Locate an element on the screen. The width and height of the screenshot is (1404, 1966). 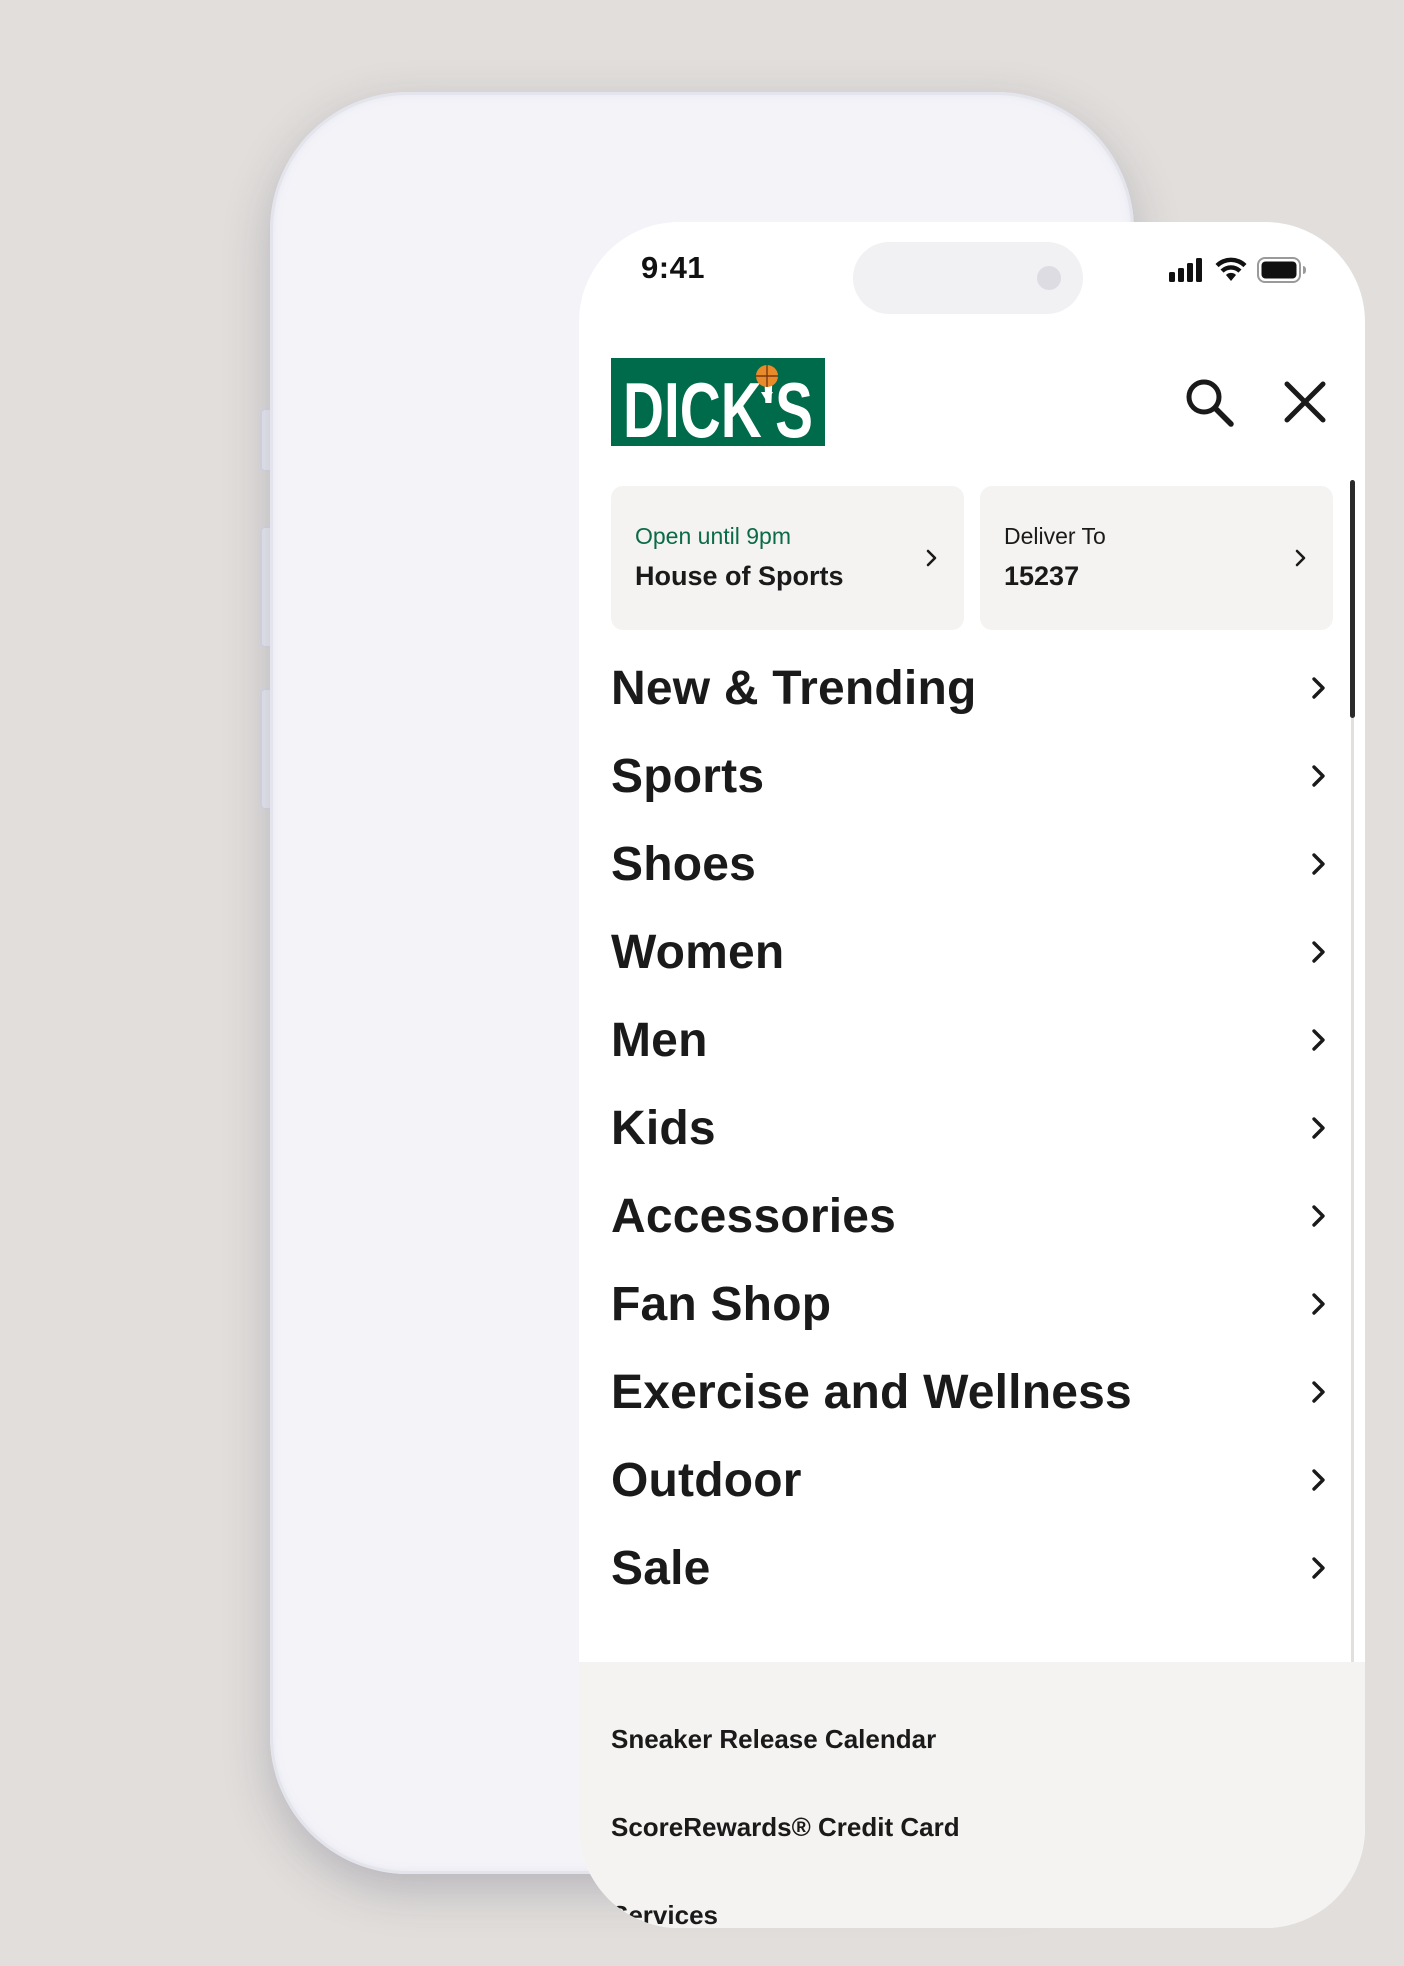
menu-item-sports: Sports is located at coordinates (972, 776).